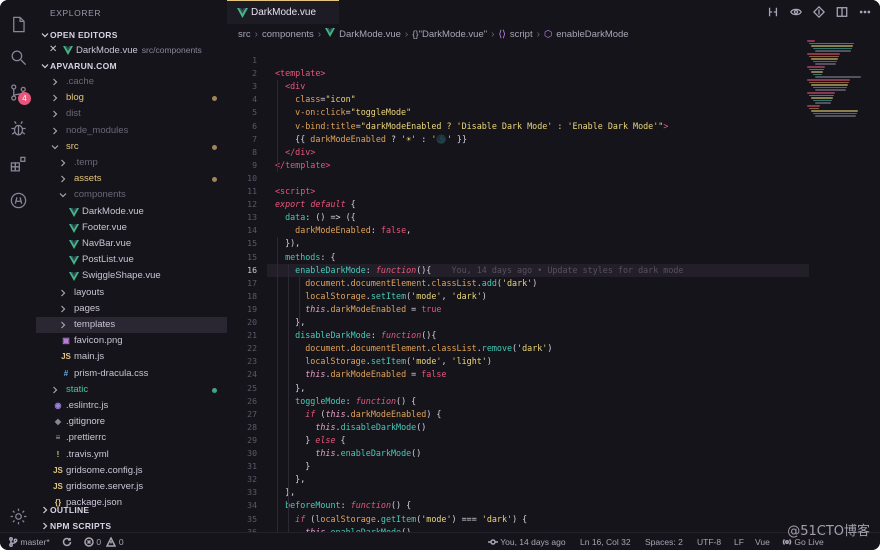 The height and width of the screenshot is (550, 880). Describe the element at coordinates (371, 426) in the screenshot. I see `code-line: this.disableDarkMode()` at that location.